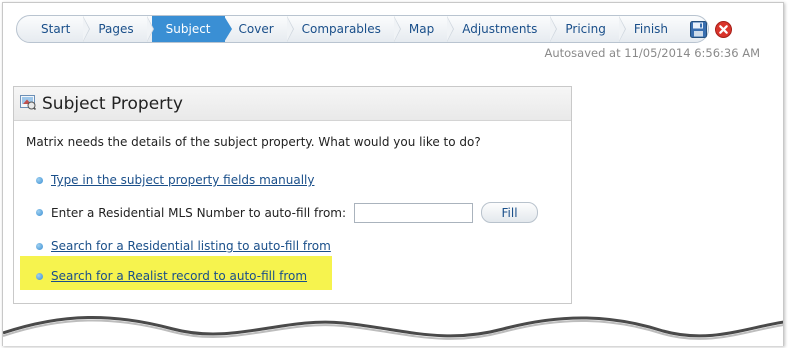 This screenshot has height=348, width=788. Describe the element at coordinates (345, 29) in the screenshot. I see `wizard-step-comparables: Comparables` at that location.